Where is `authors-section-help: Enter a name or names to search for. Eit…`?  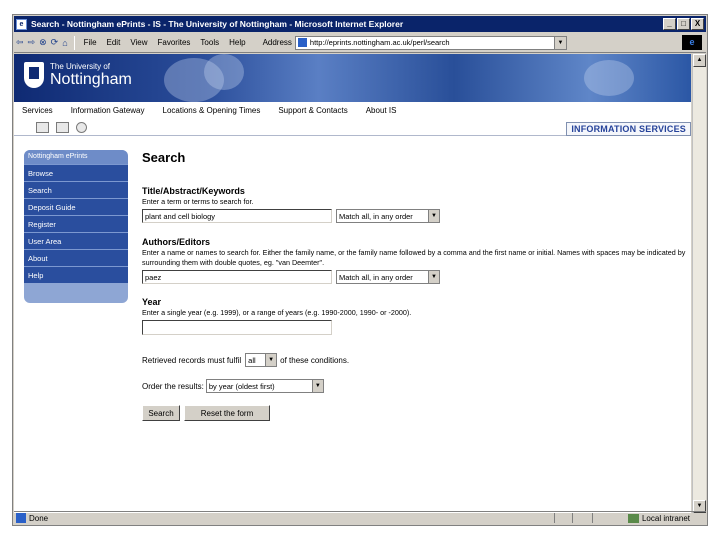 authors-section-help: Enter a name or names to search for. Eit… is located at coordinates (414, 257).